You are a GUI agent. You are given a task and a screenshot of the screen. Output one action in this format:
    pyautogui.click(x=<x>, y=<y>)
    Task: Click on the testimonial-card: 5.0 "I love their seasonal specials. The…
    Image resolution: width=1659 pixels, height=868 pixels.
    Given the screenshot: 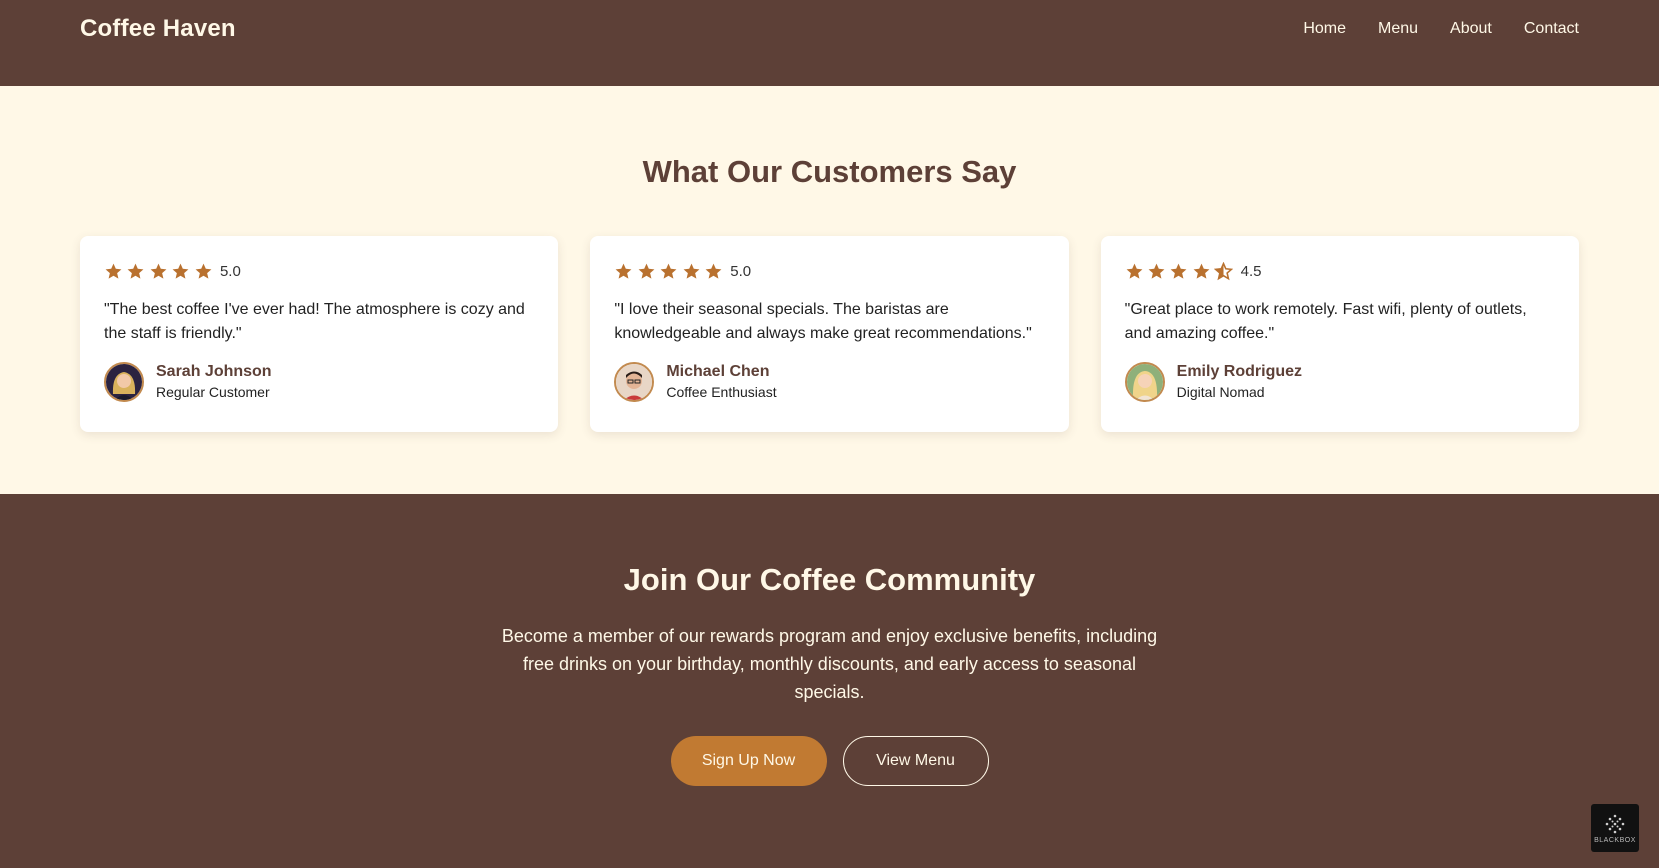 What is the action you would take?
    pyautogui.click(x=829, y=334)
    